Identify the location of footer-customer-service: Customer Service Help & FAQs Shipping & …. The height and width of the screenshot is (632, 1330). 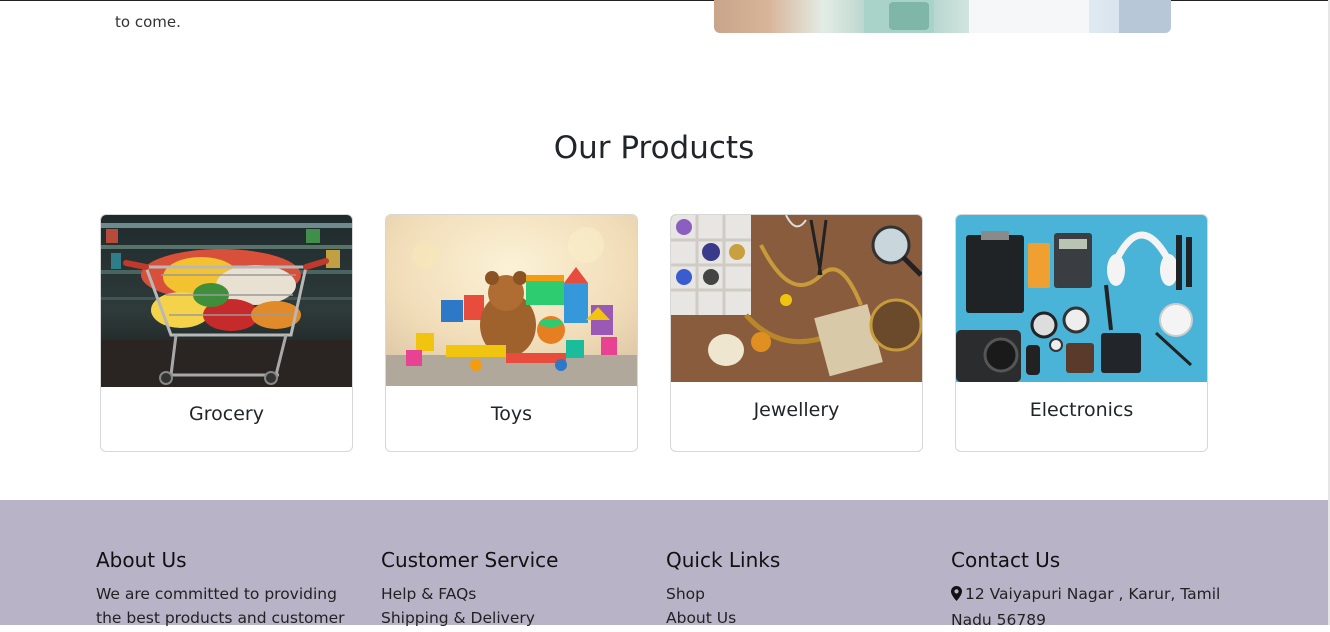
(516, 589).